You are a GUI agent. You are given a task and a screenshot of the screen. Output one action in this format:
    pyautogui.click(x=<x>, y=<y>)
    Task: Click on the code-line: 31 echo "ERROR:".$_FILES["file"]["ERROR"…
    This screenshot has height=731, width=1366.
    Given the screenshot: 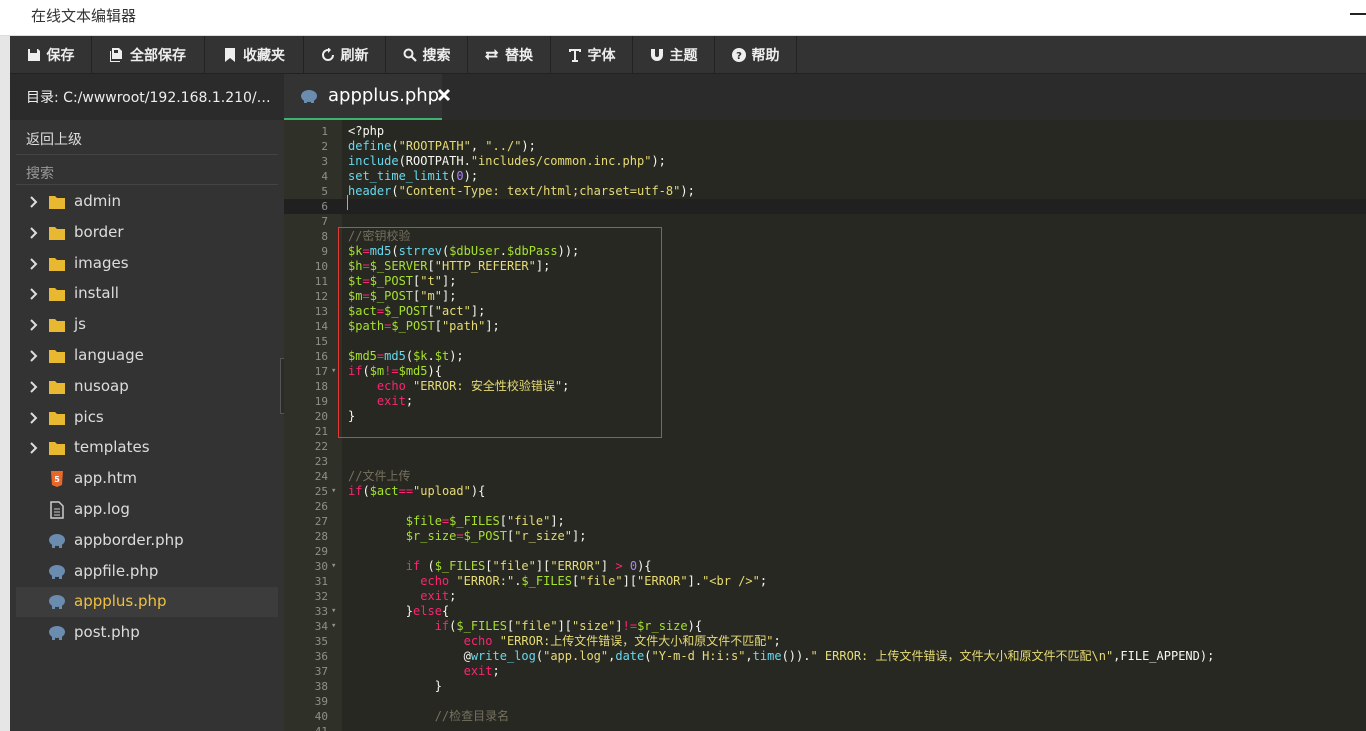 What is the action you would take?
    pyautogui.click(x=825, y=581)
    